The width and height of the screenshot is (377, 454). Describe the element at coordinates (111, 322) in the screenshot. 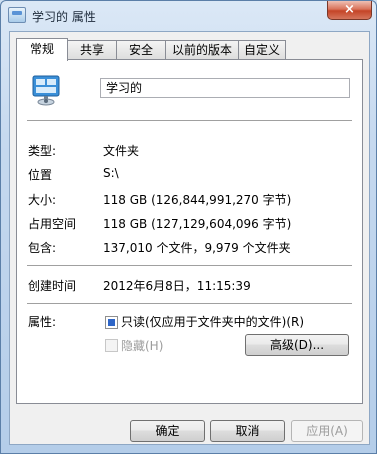

I see `readonly-checkbox` at that location.